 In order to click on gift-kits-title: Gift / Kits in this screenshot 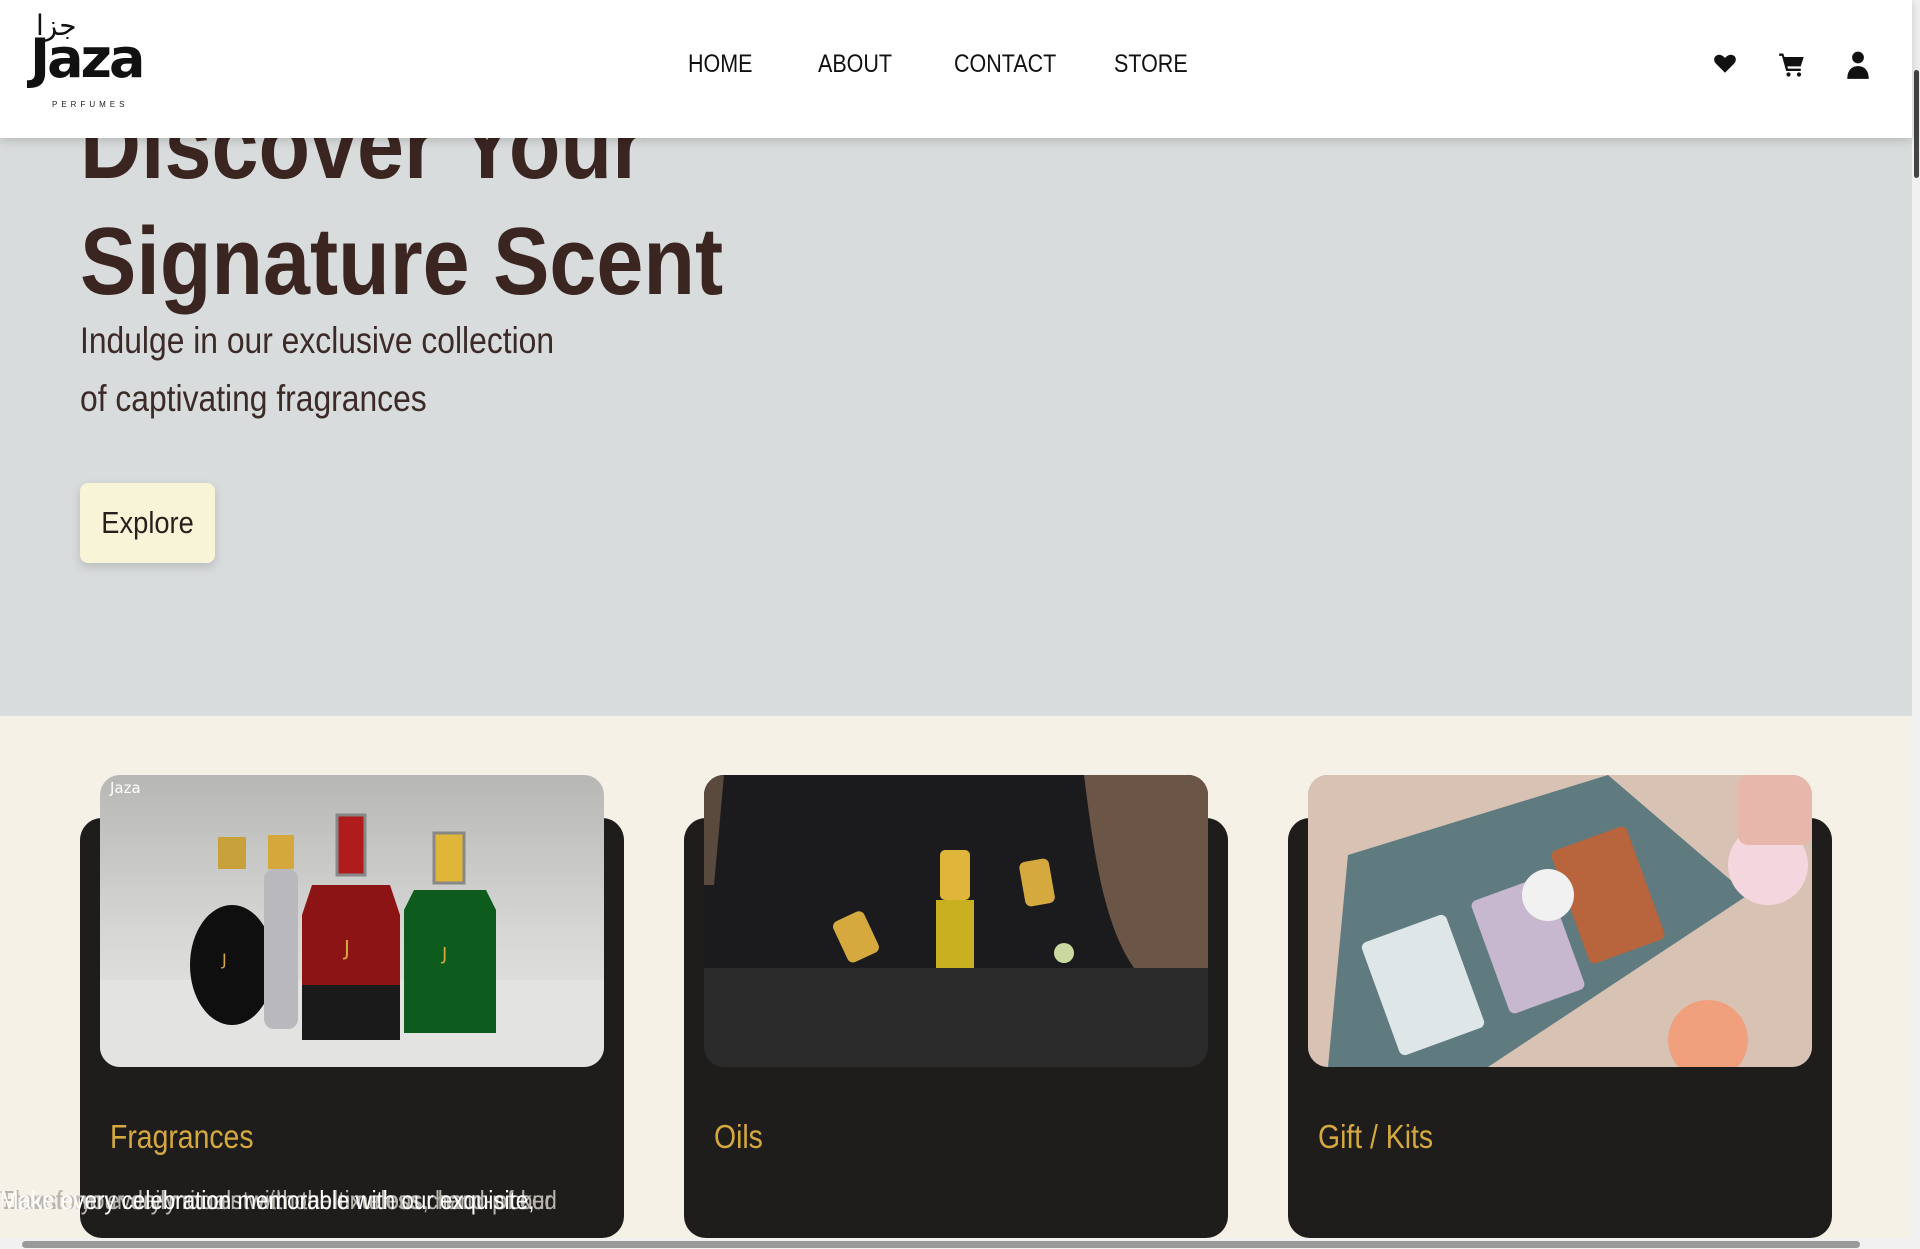, I will do `click(1375, 1137)`.